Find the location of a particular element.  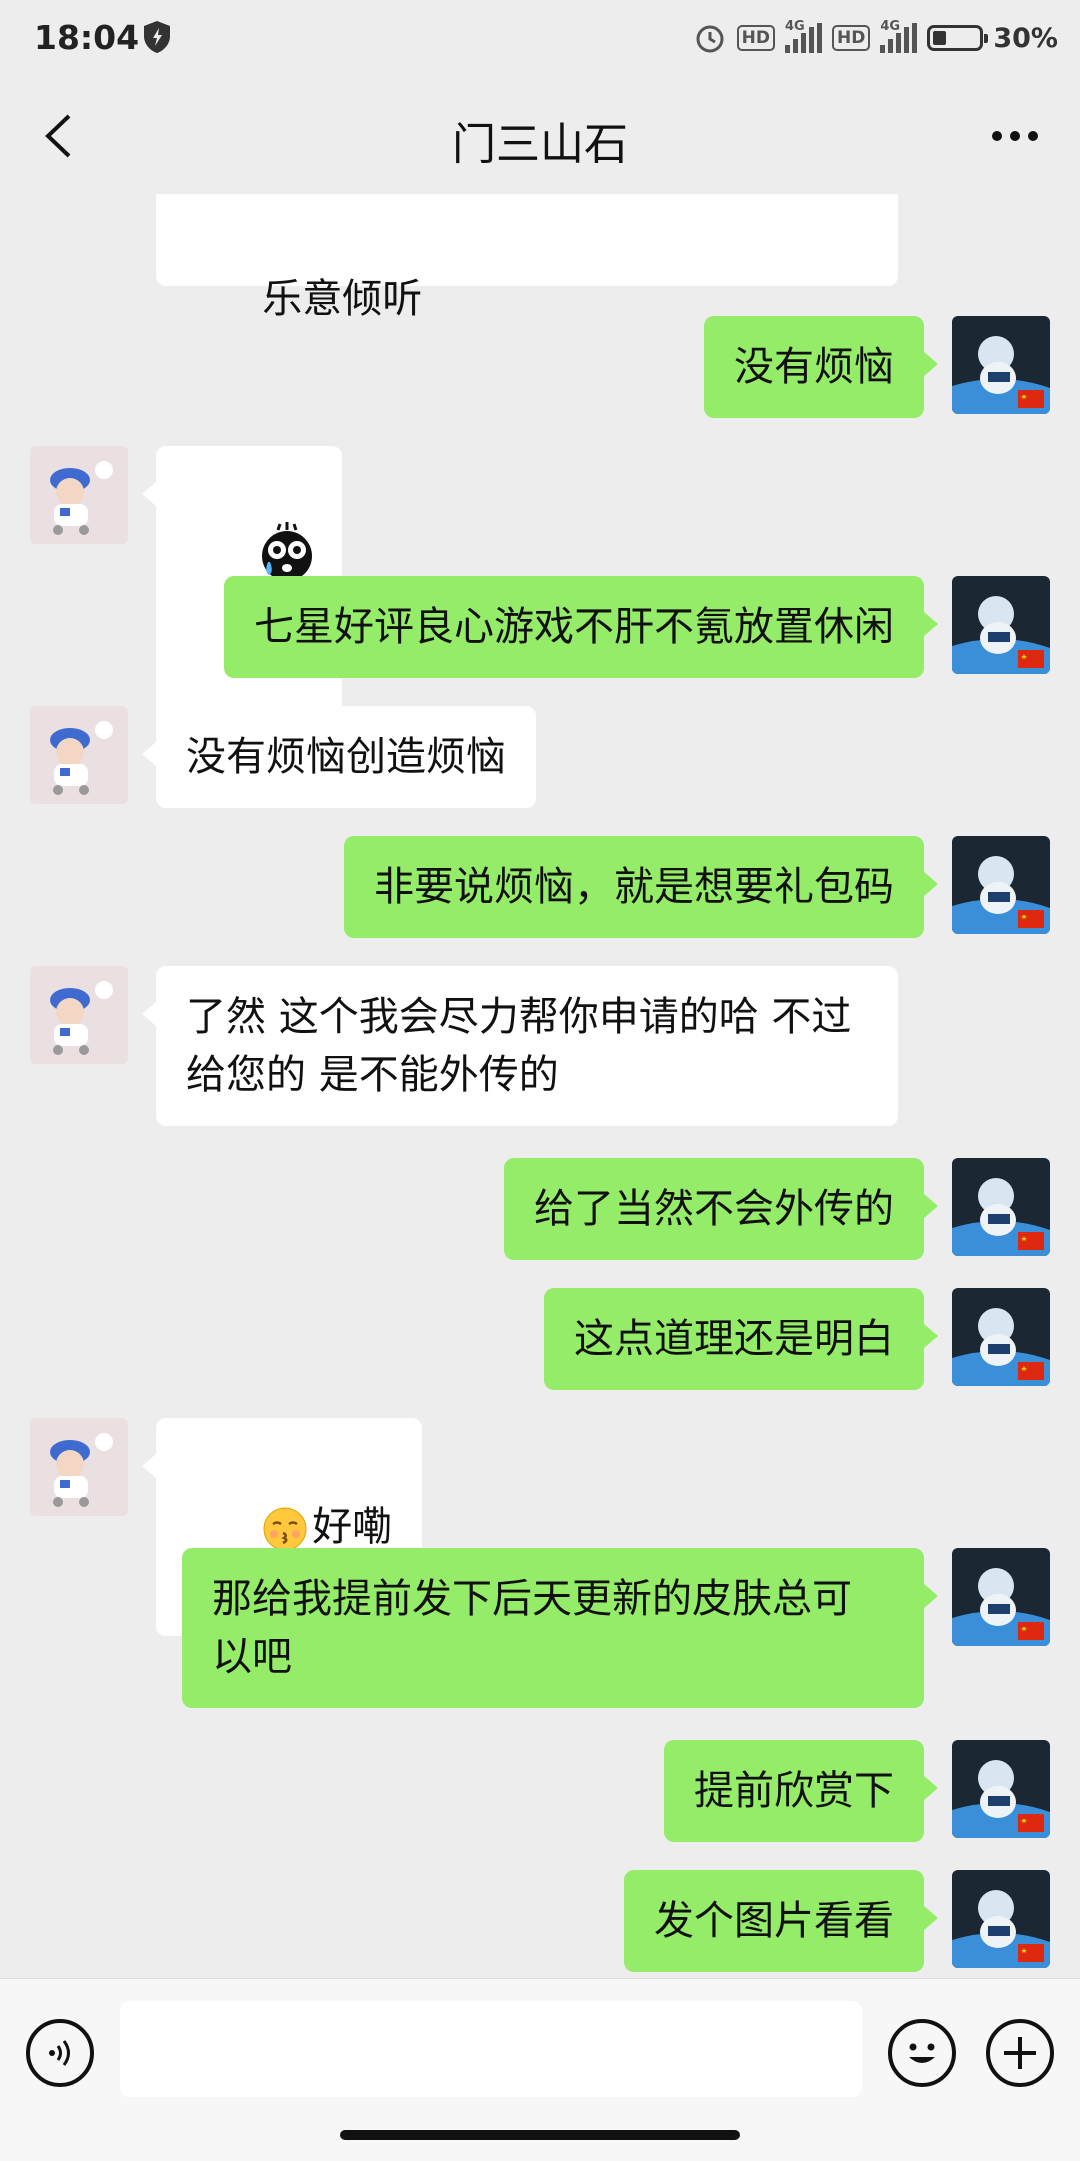

message-text: 给了当然不会外传的 is located at coordinates (714, 1209).